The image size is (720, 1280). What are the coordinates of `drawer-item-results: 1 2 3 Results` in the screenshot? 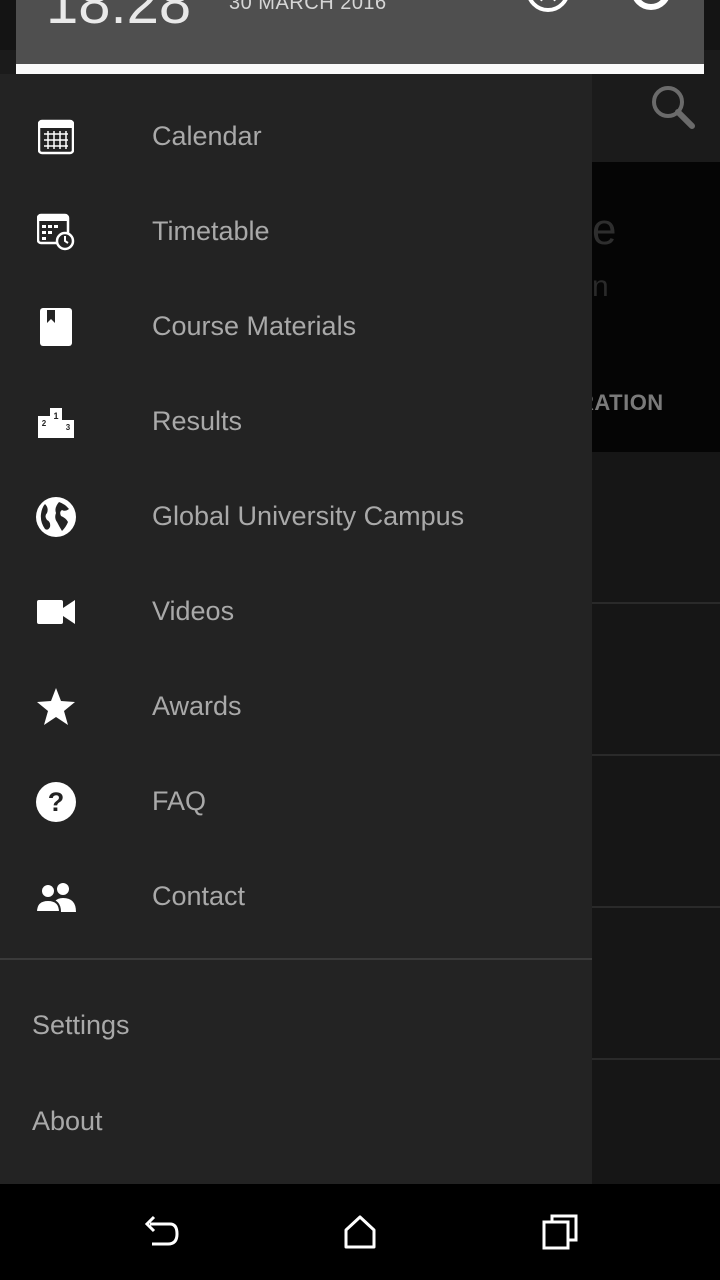 It's located at (296, 421).